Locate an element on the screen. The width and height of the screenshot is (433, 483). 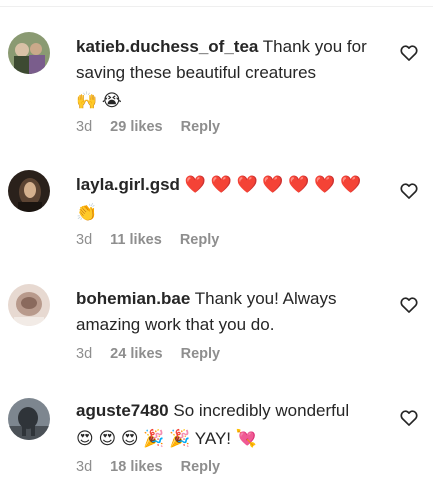
comment-emoji-line: 🙌 😭 is located at coordinates (99, 100).